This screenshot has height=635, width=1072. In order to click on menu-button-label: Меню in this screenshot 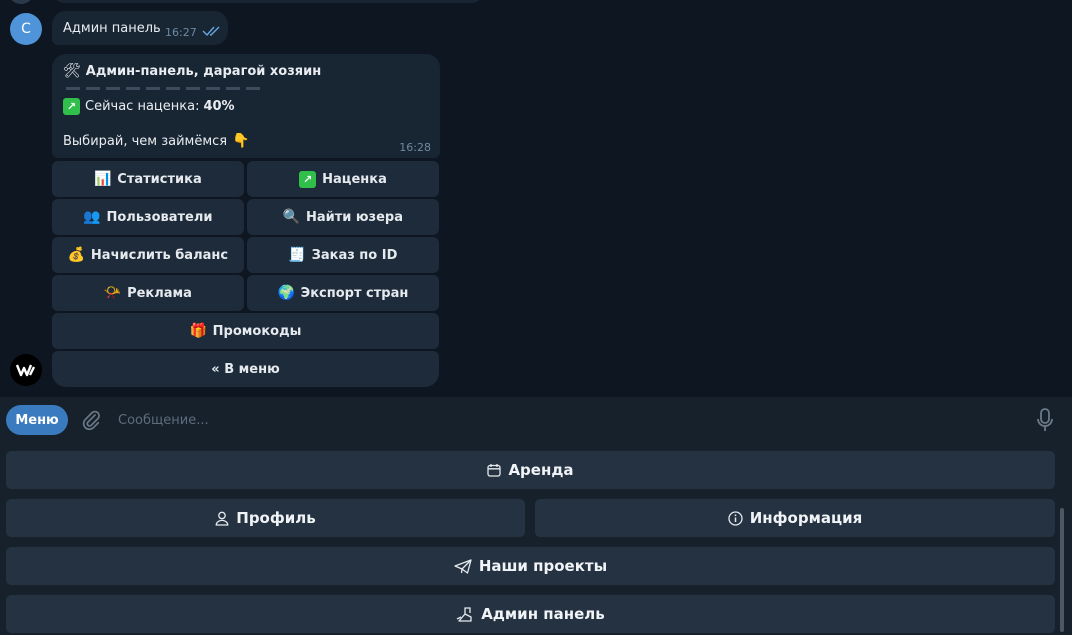, I will do `click(37, 420)`.